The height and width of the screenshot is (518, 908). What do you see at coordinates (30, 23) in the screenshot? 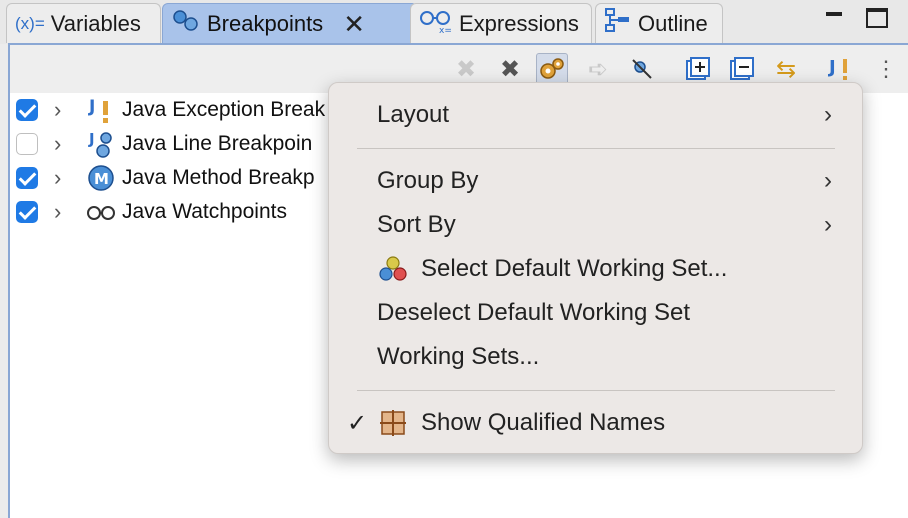
I see `variables-icon: (x)=` at bounding box center [30, 23].